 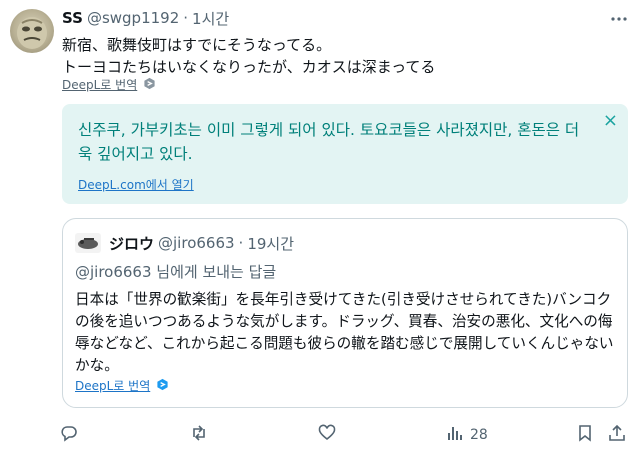 I want to click on quote-avatar, so click(x=88, y=243).